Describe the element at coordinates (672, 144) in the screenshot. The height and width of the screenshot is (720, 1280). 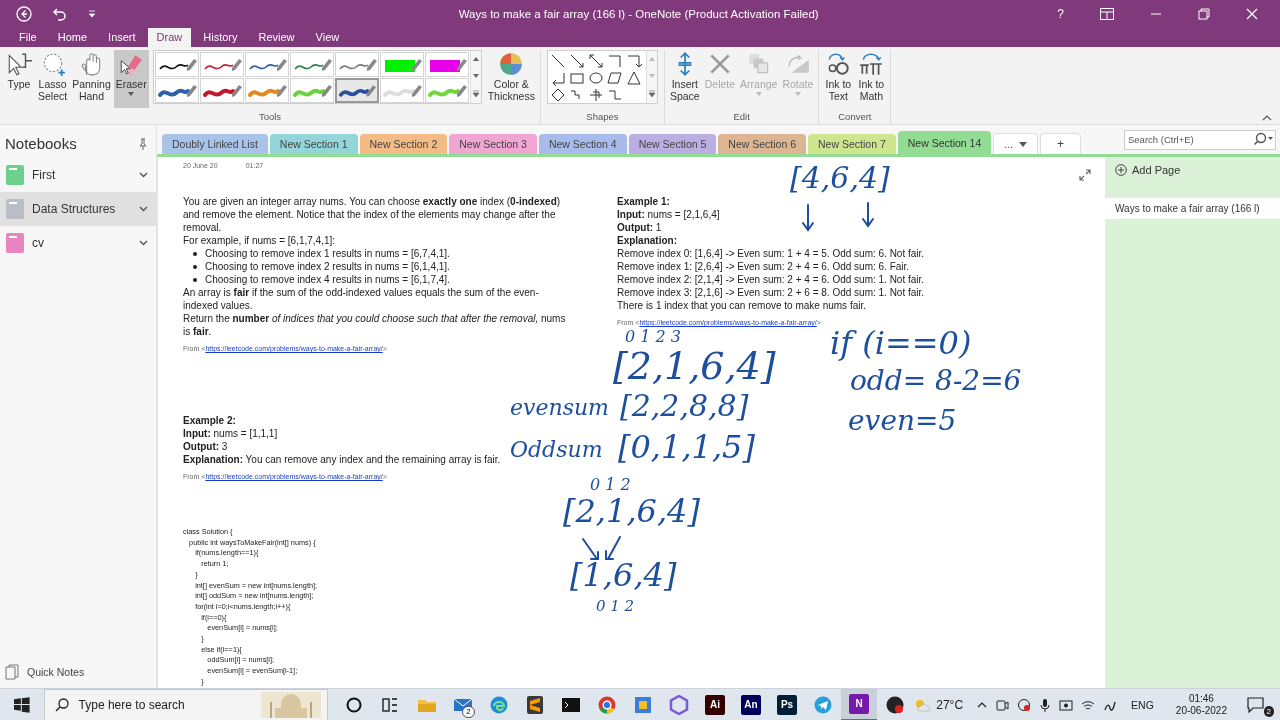
I see `section-tab: New Section 5` at that location.